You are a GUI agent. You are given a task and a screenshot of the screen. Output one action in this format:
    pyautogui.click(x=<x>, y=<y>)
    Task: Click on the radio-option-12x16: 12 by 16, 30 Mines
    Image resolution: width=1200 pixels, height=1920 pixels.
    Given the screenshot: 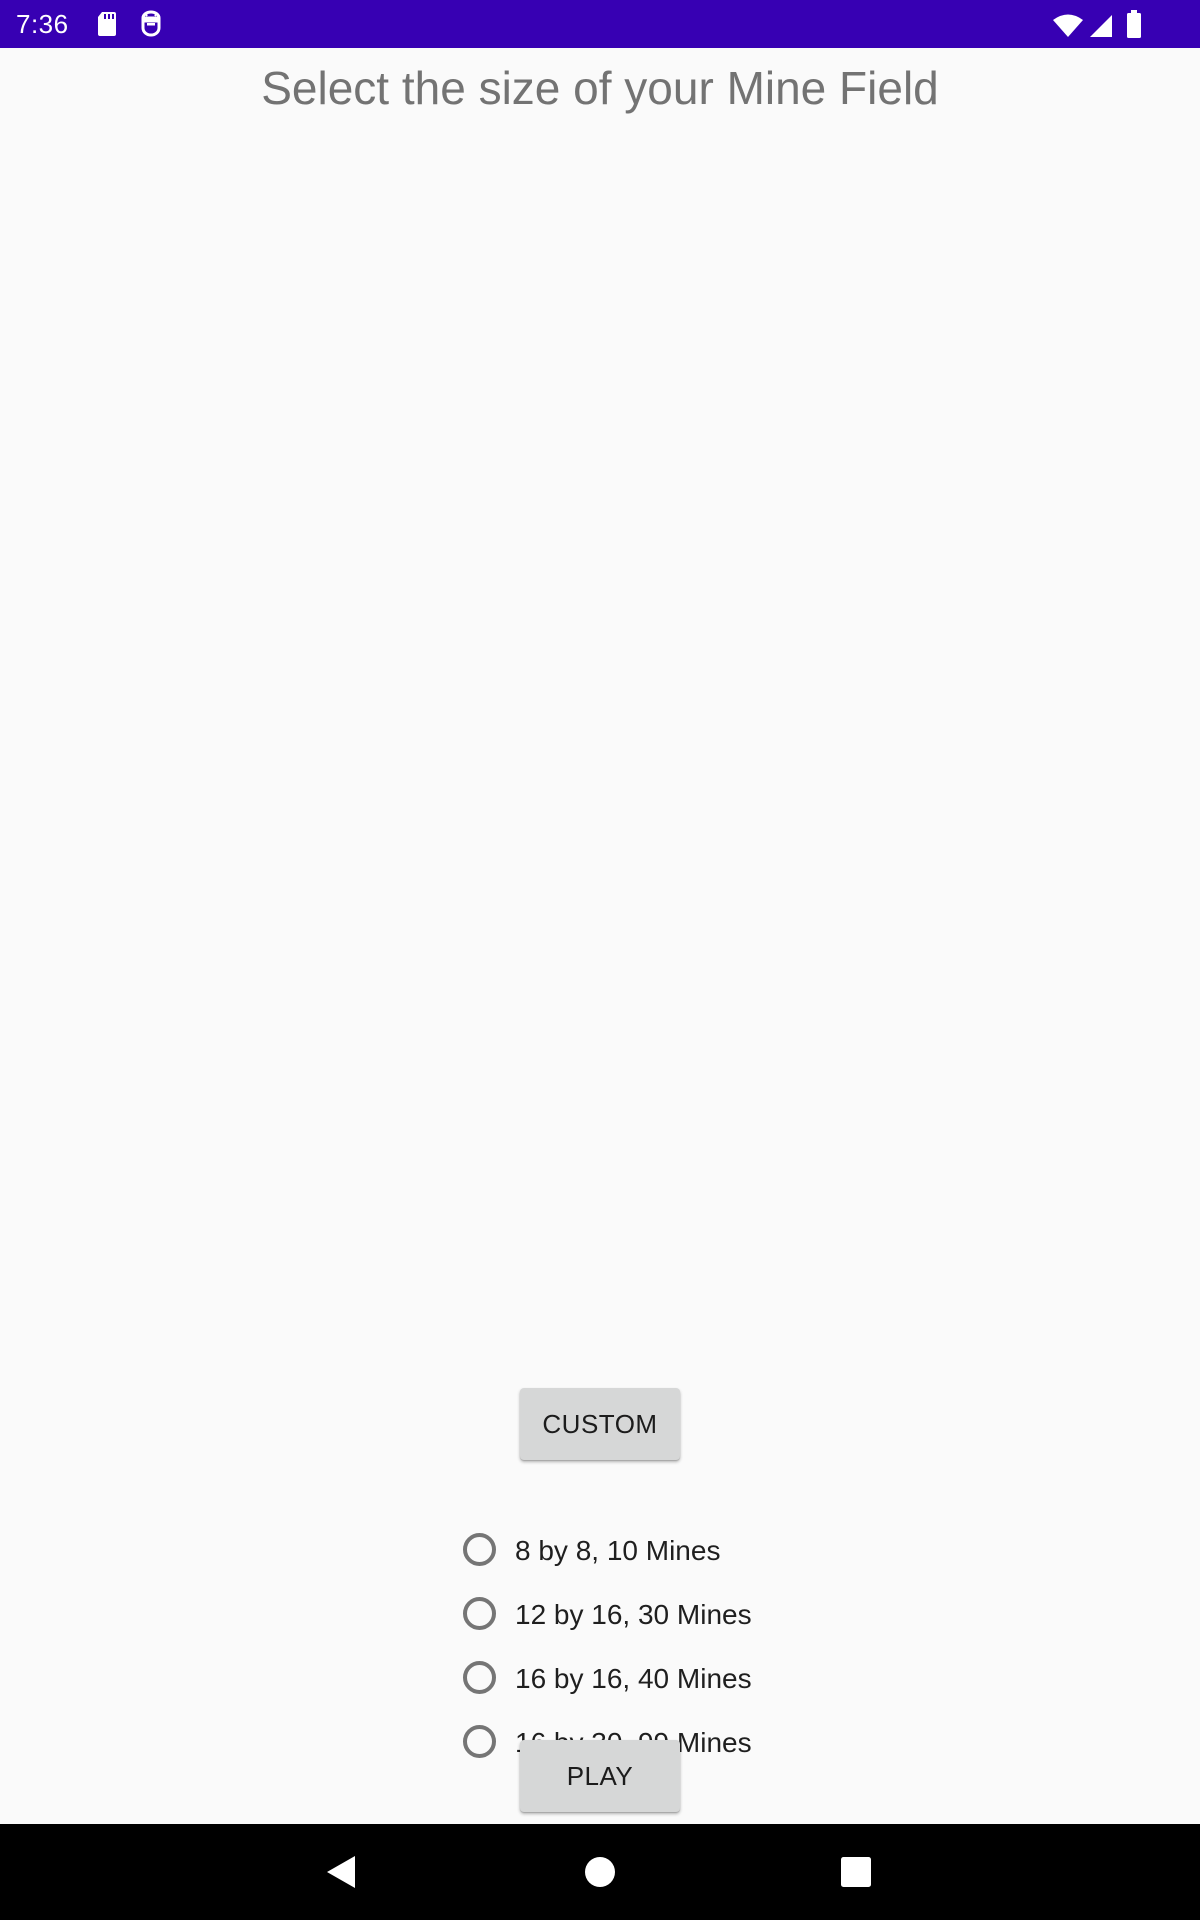 What is the action you would take?
    pyautogui.click(x=660, y=1616)
    